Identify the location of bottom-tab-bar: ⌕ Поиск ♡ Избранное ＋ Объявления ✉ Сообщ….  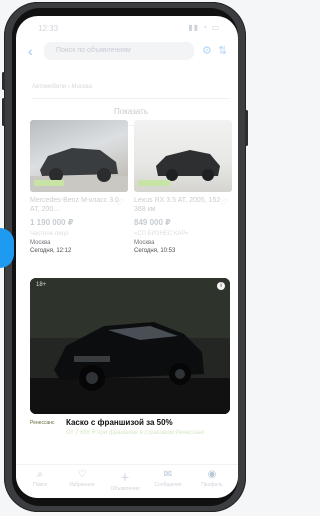
(127, 481).